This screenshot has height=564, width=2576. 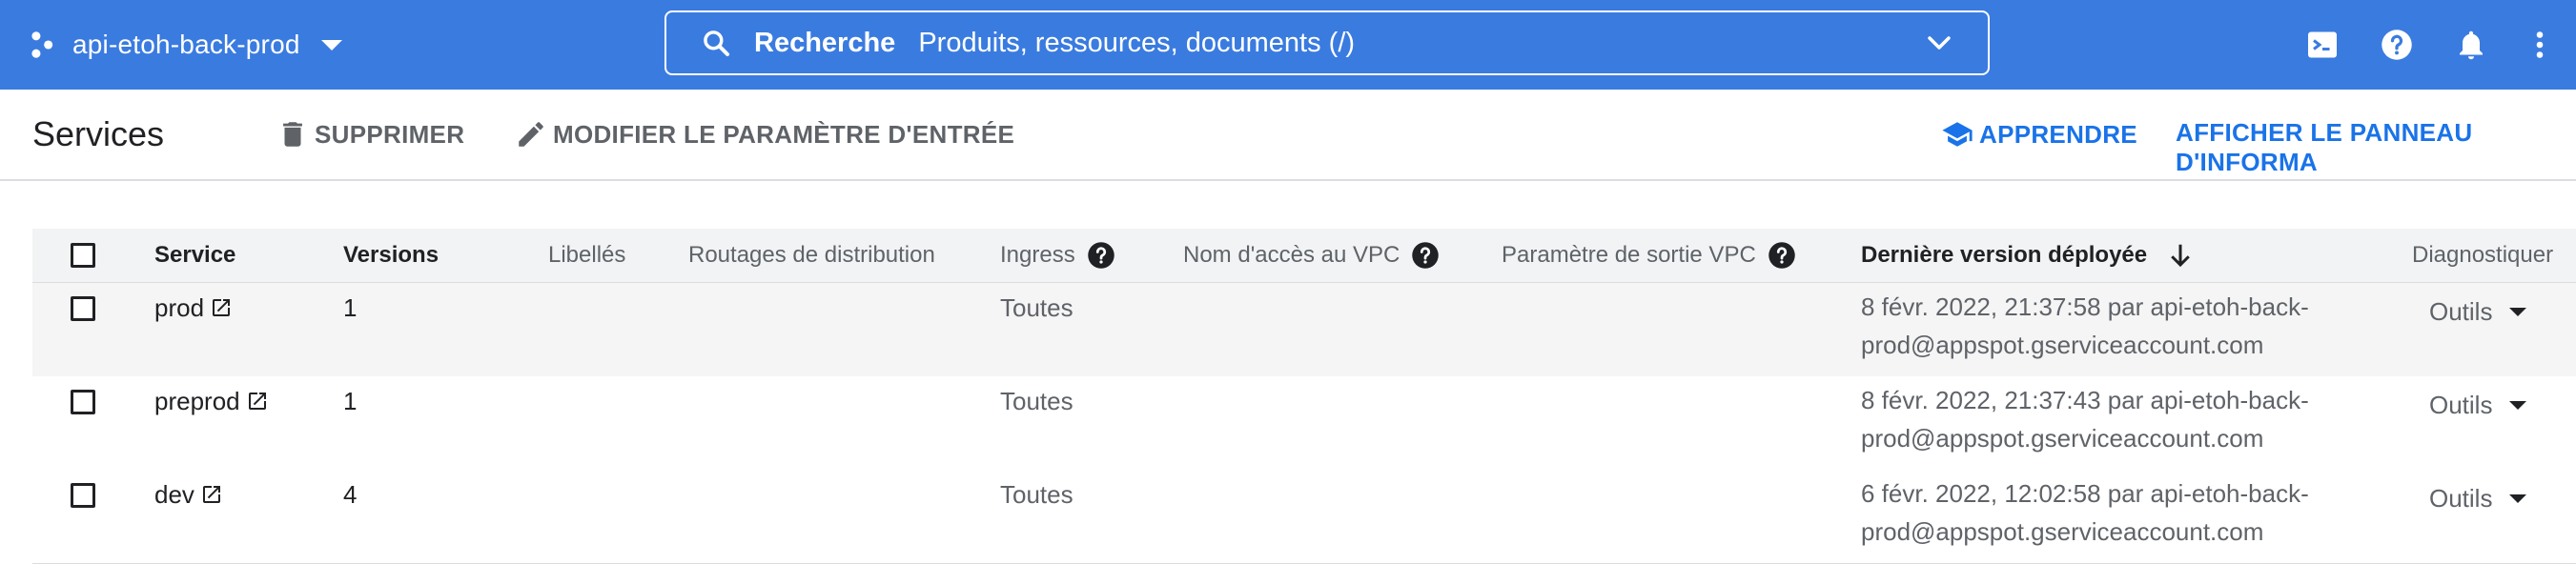 I want to click on column-header-vpc-egress: Paramètre de sortie VPC, so click(x=1649, y=255).